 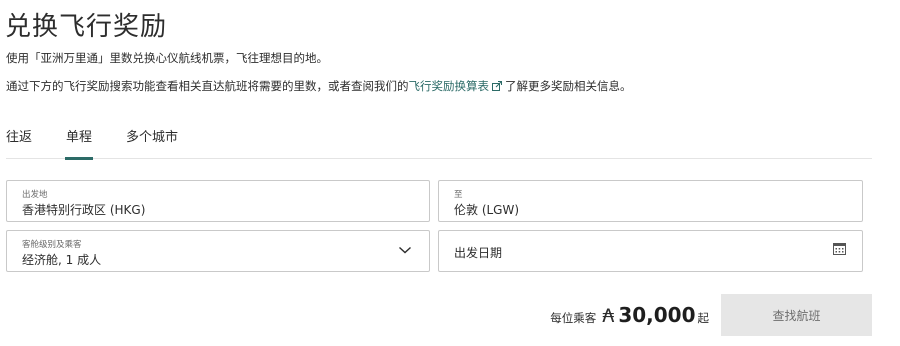 What do you see at coordinates (167, 58) in the screenshot?
I see `intro-text: 使用「亚洲万里通」里数兑换心仪航线机票，飞往理想目的地。` at bounding box center [167, 58].